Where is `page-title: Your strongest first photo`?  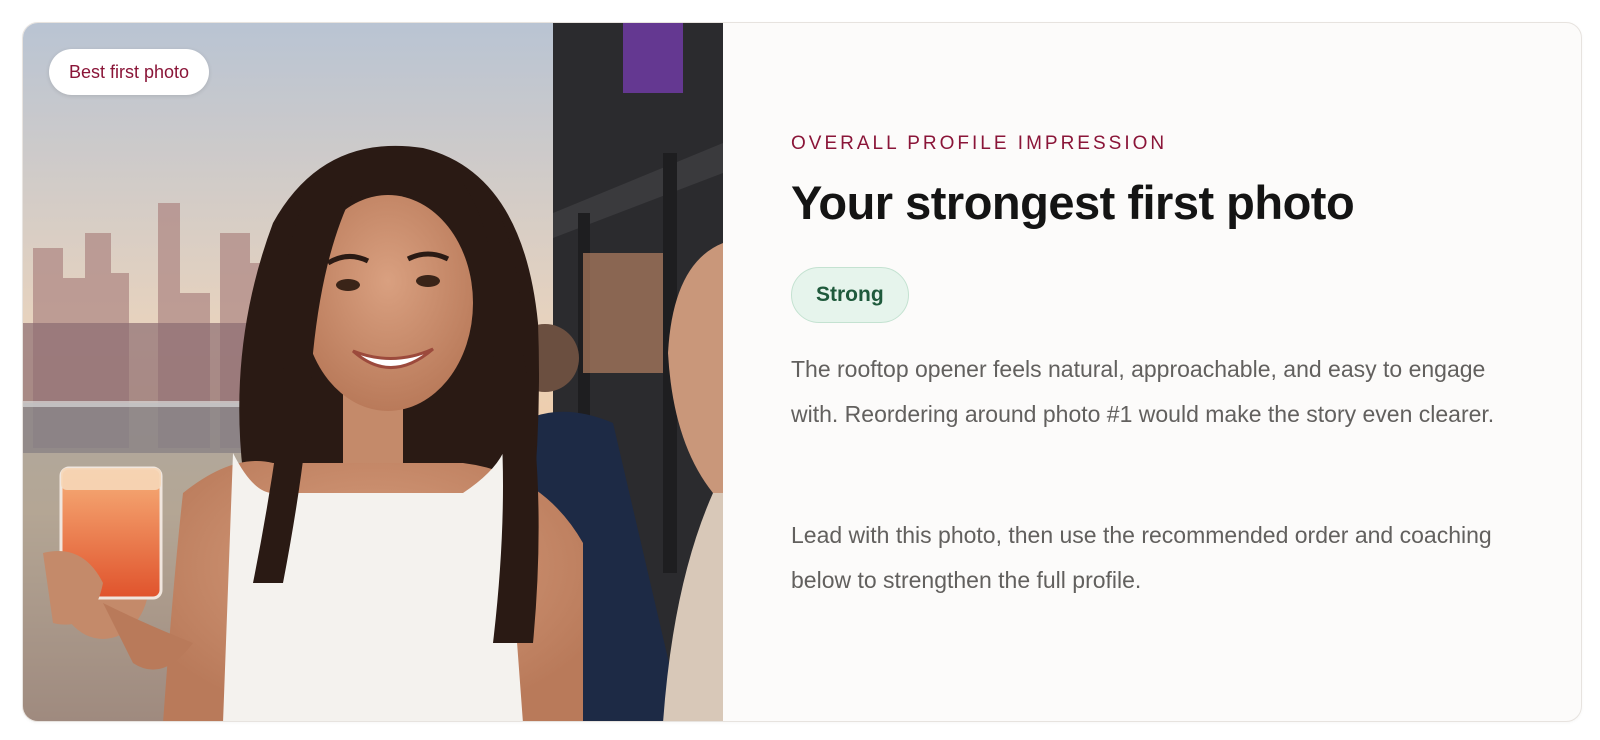
page-title: Your strongest first photo is located at coordinates (1073, 202).